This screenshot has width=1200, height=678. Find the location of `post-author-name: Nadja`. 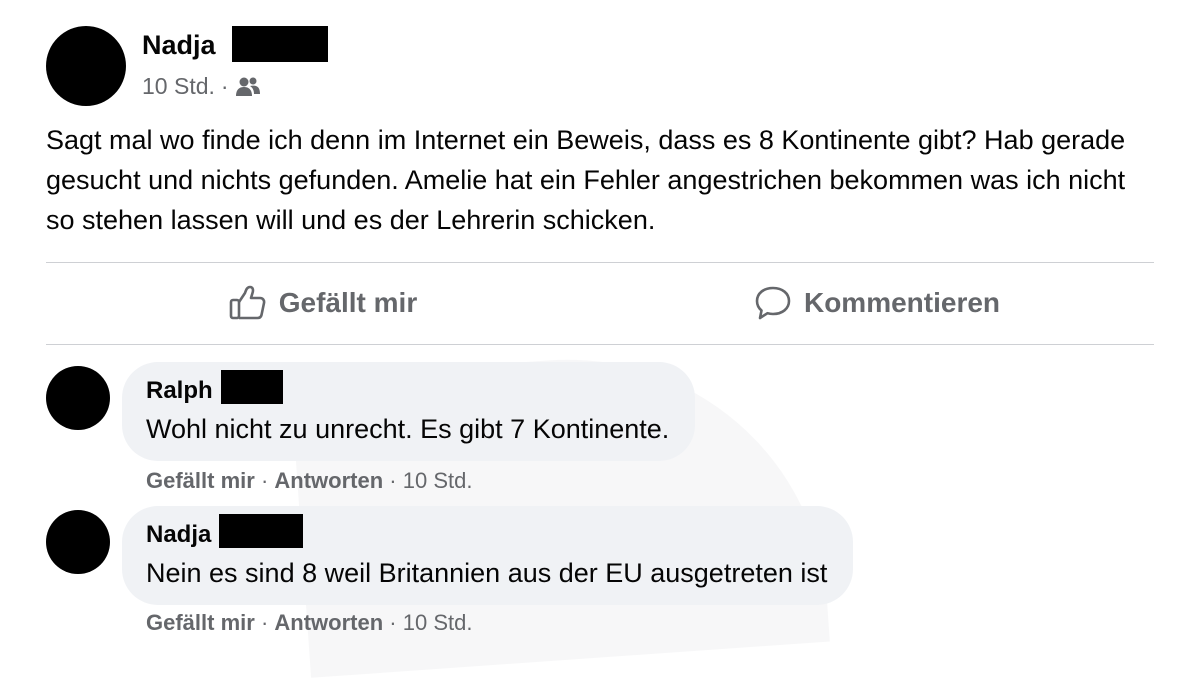

post-author-name: Nadja is located at coordinates (179, 45).